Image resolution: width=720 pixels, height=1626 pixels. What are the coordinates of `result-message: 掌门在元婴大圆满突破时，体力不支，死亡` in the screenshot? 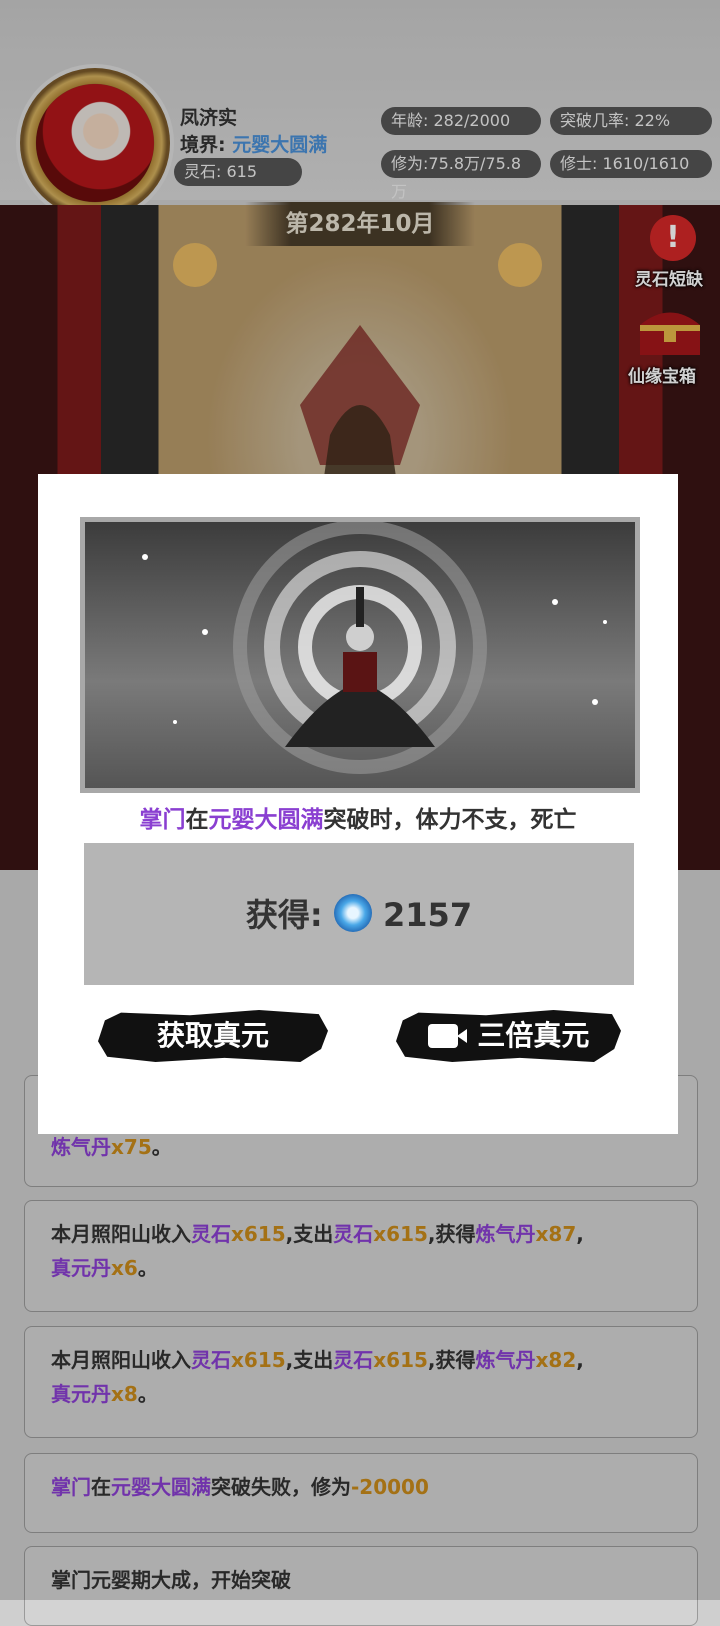 It's located at (358, 817).